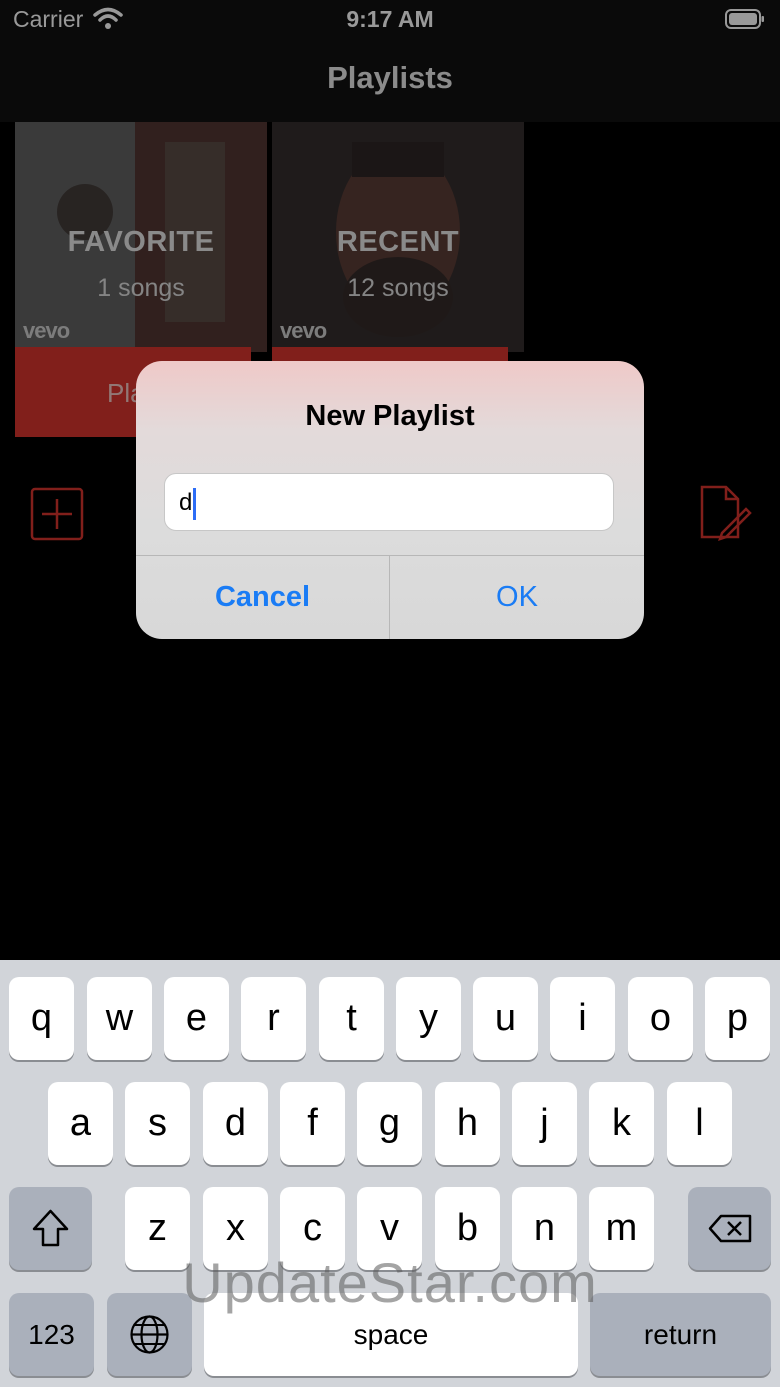 This screenshot has width=780, height=1387. I want to click on new-playlist-dialog: New Playlist d Cancel OK, so click(390, 500).